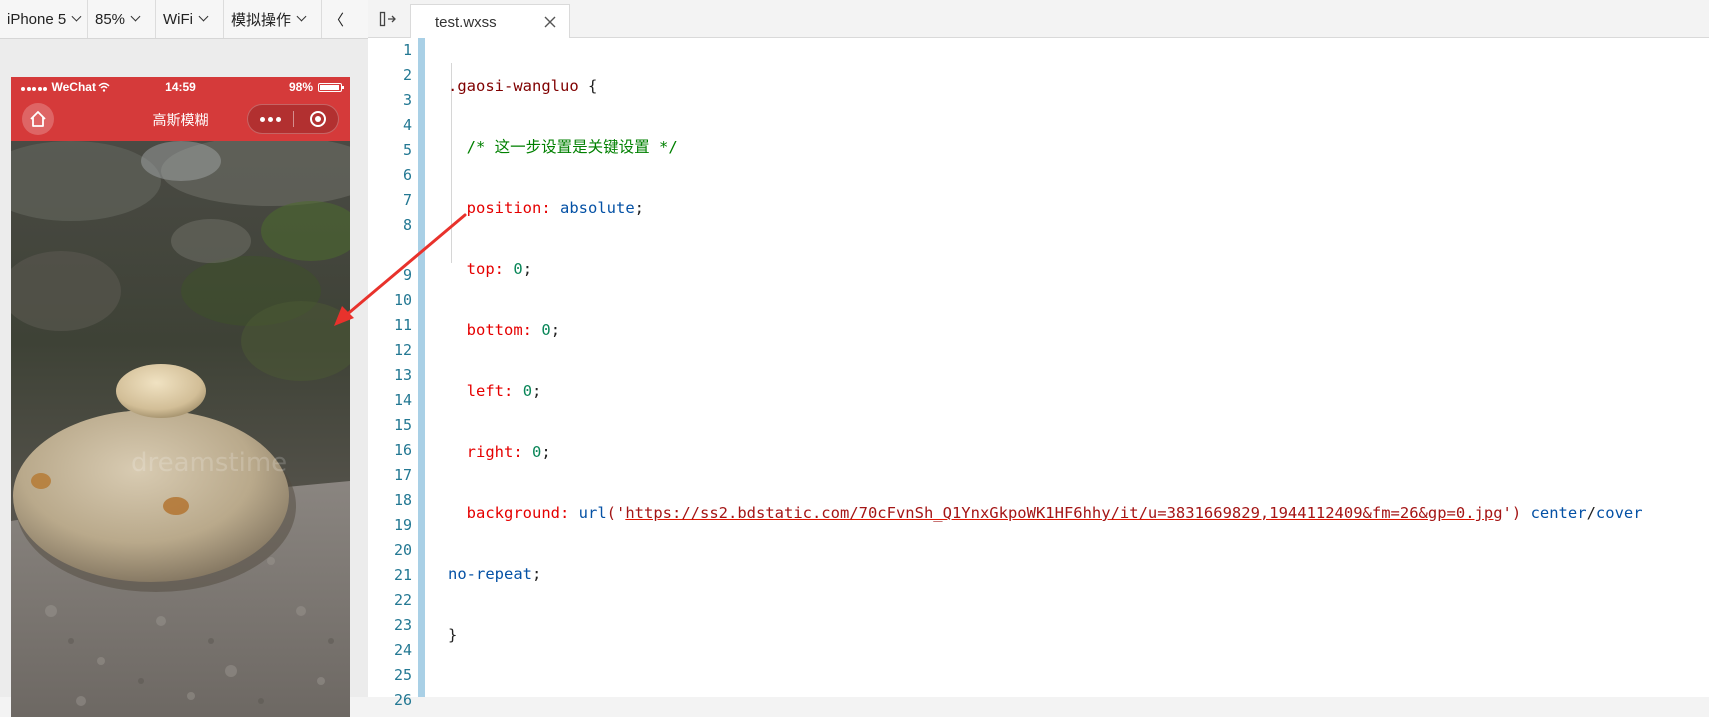 The width and height of the screenshot is (1709, 717). What do you see at coordinates (402, 650) in the screenshot?
I see `line-number: 24` at bounding box center [402, 650].